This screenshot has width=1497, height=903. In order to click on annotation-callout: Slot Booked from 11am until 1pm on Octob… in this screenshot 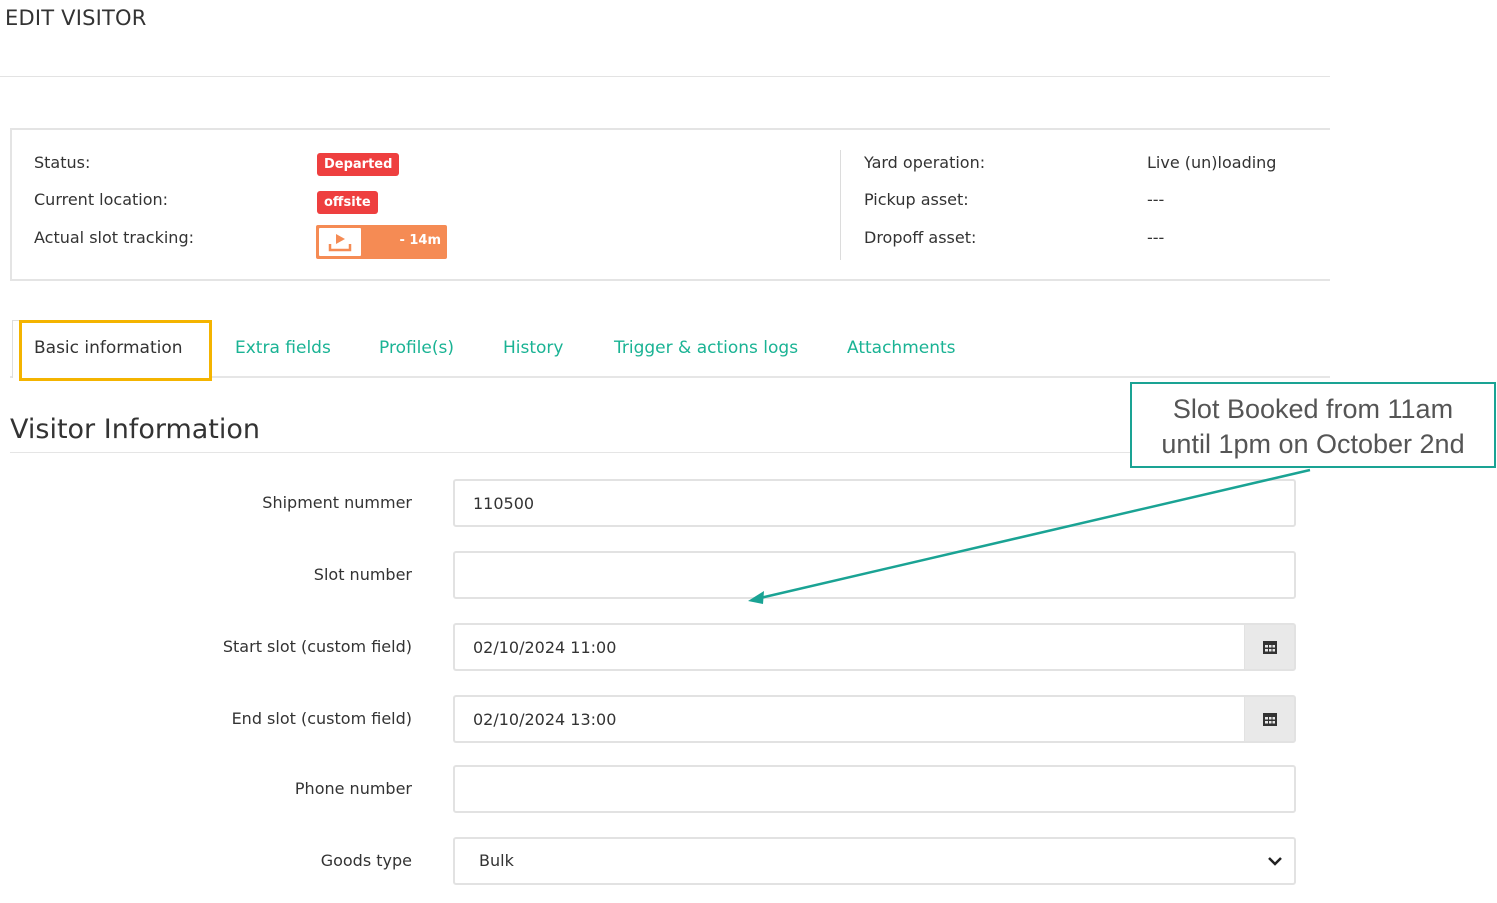, I will do `click(1313, 425)`.